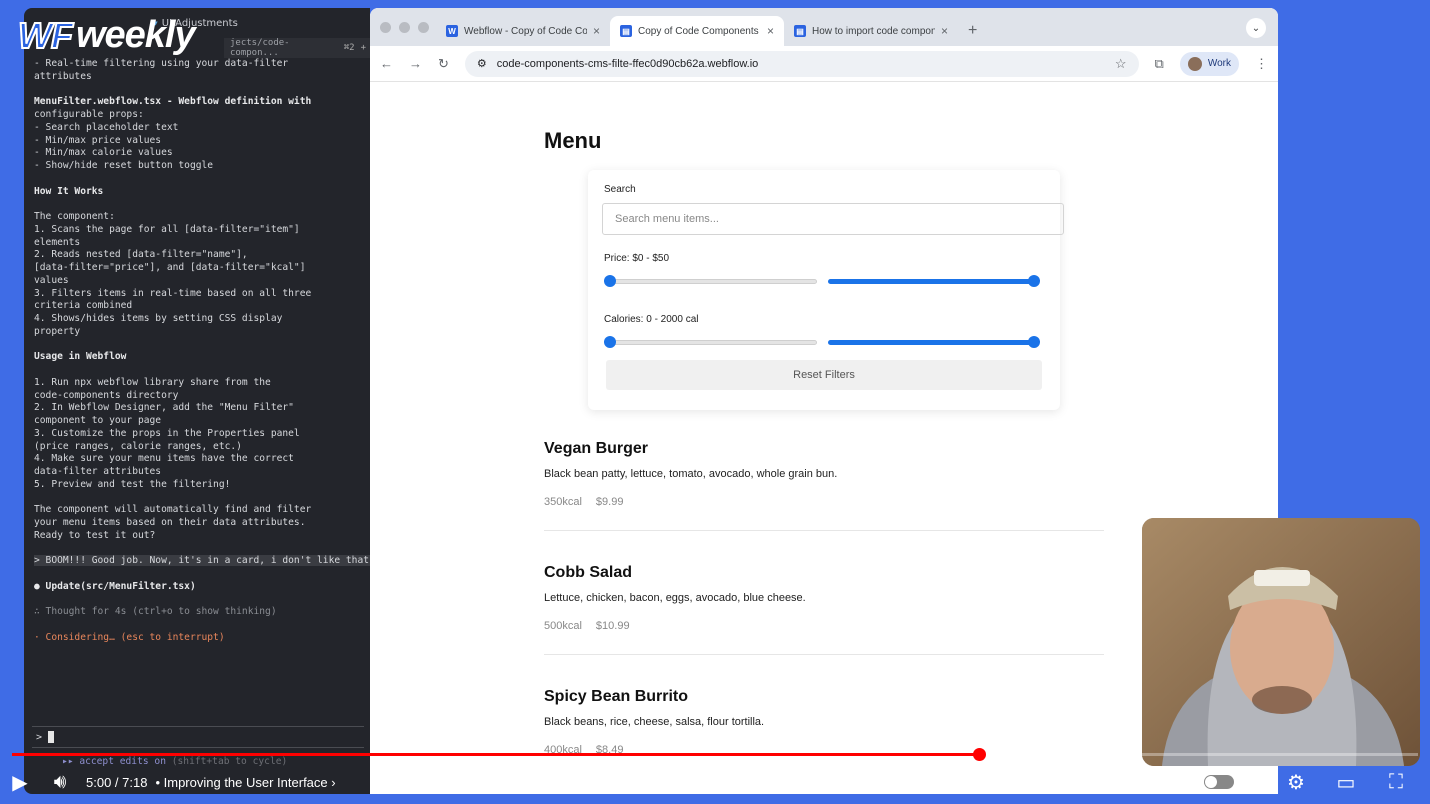  Describe the element at coordinates (873, 31) in the screenshot. I see `tab-title: How to import code compone` at that location.